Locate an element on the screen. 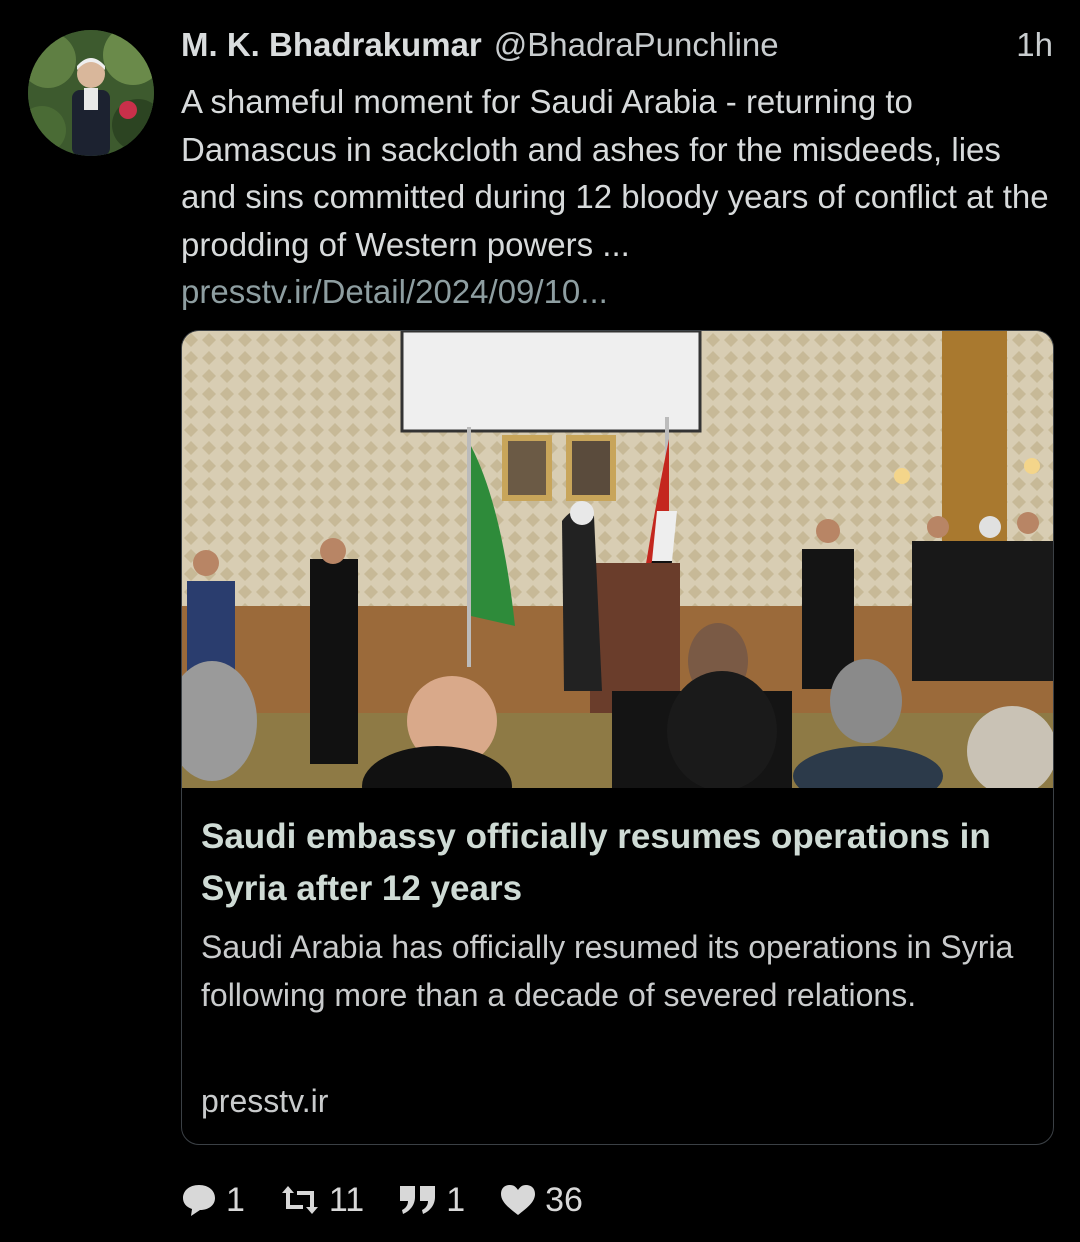  quote-button: 1 is located at coordinates (431, 1200).